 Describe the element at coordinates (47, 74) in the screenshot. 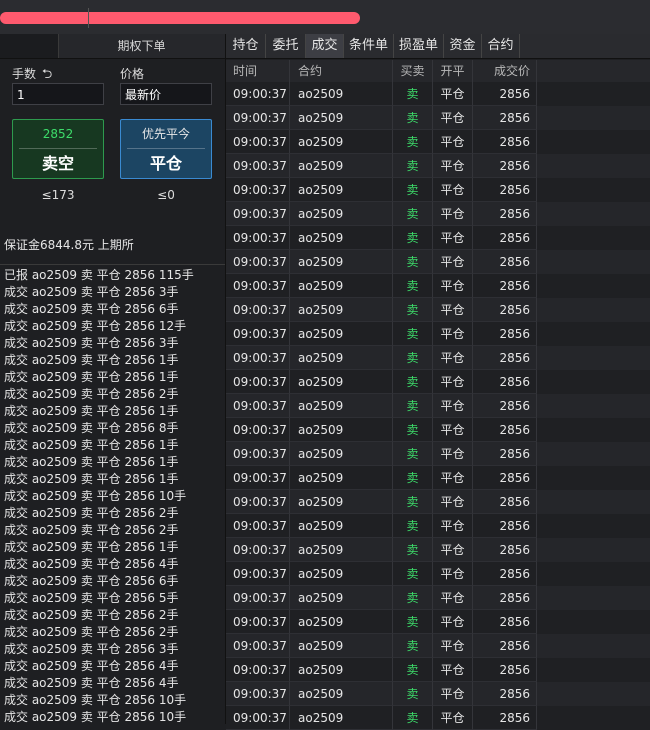

I see `undo-icon: ⮌` at that location.